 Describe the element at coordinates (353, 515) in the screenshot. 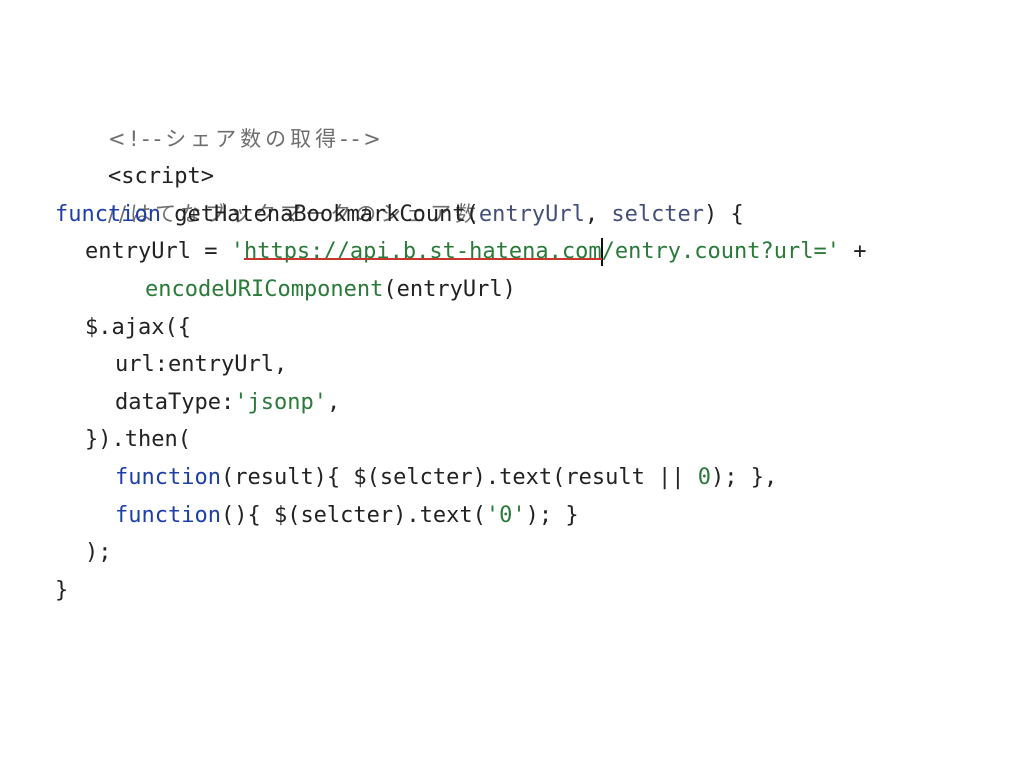

I see `fail-function-body: (){ $(selcter).text(` at that location.